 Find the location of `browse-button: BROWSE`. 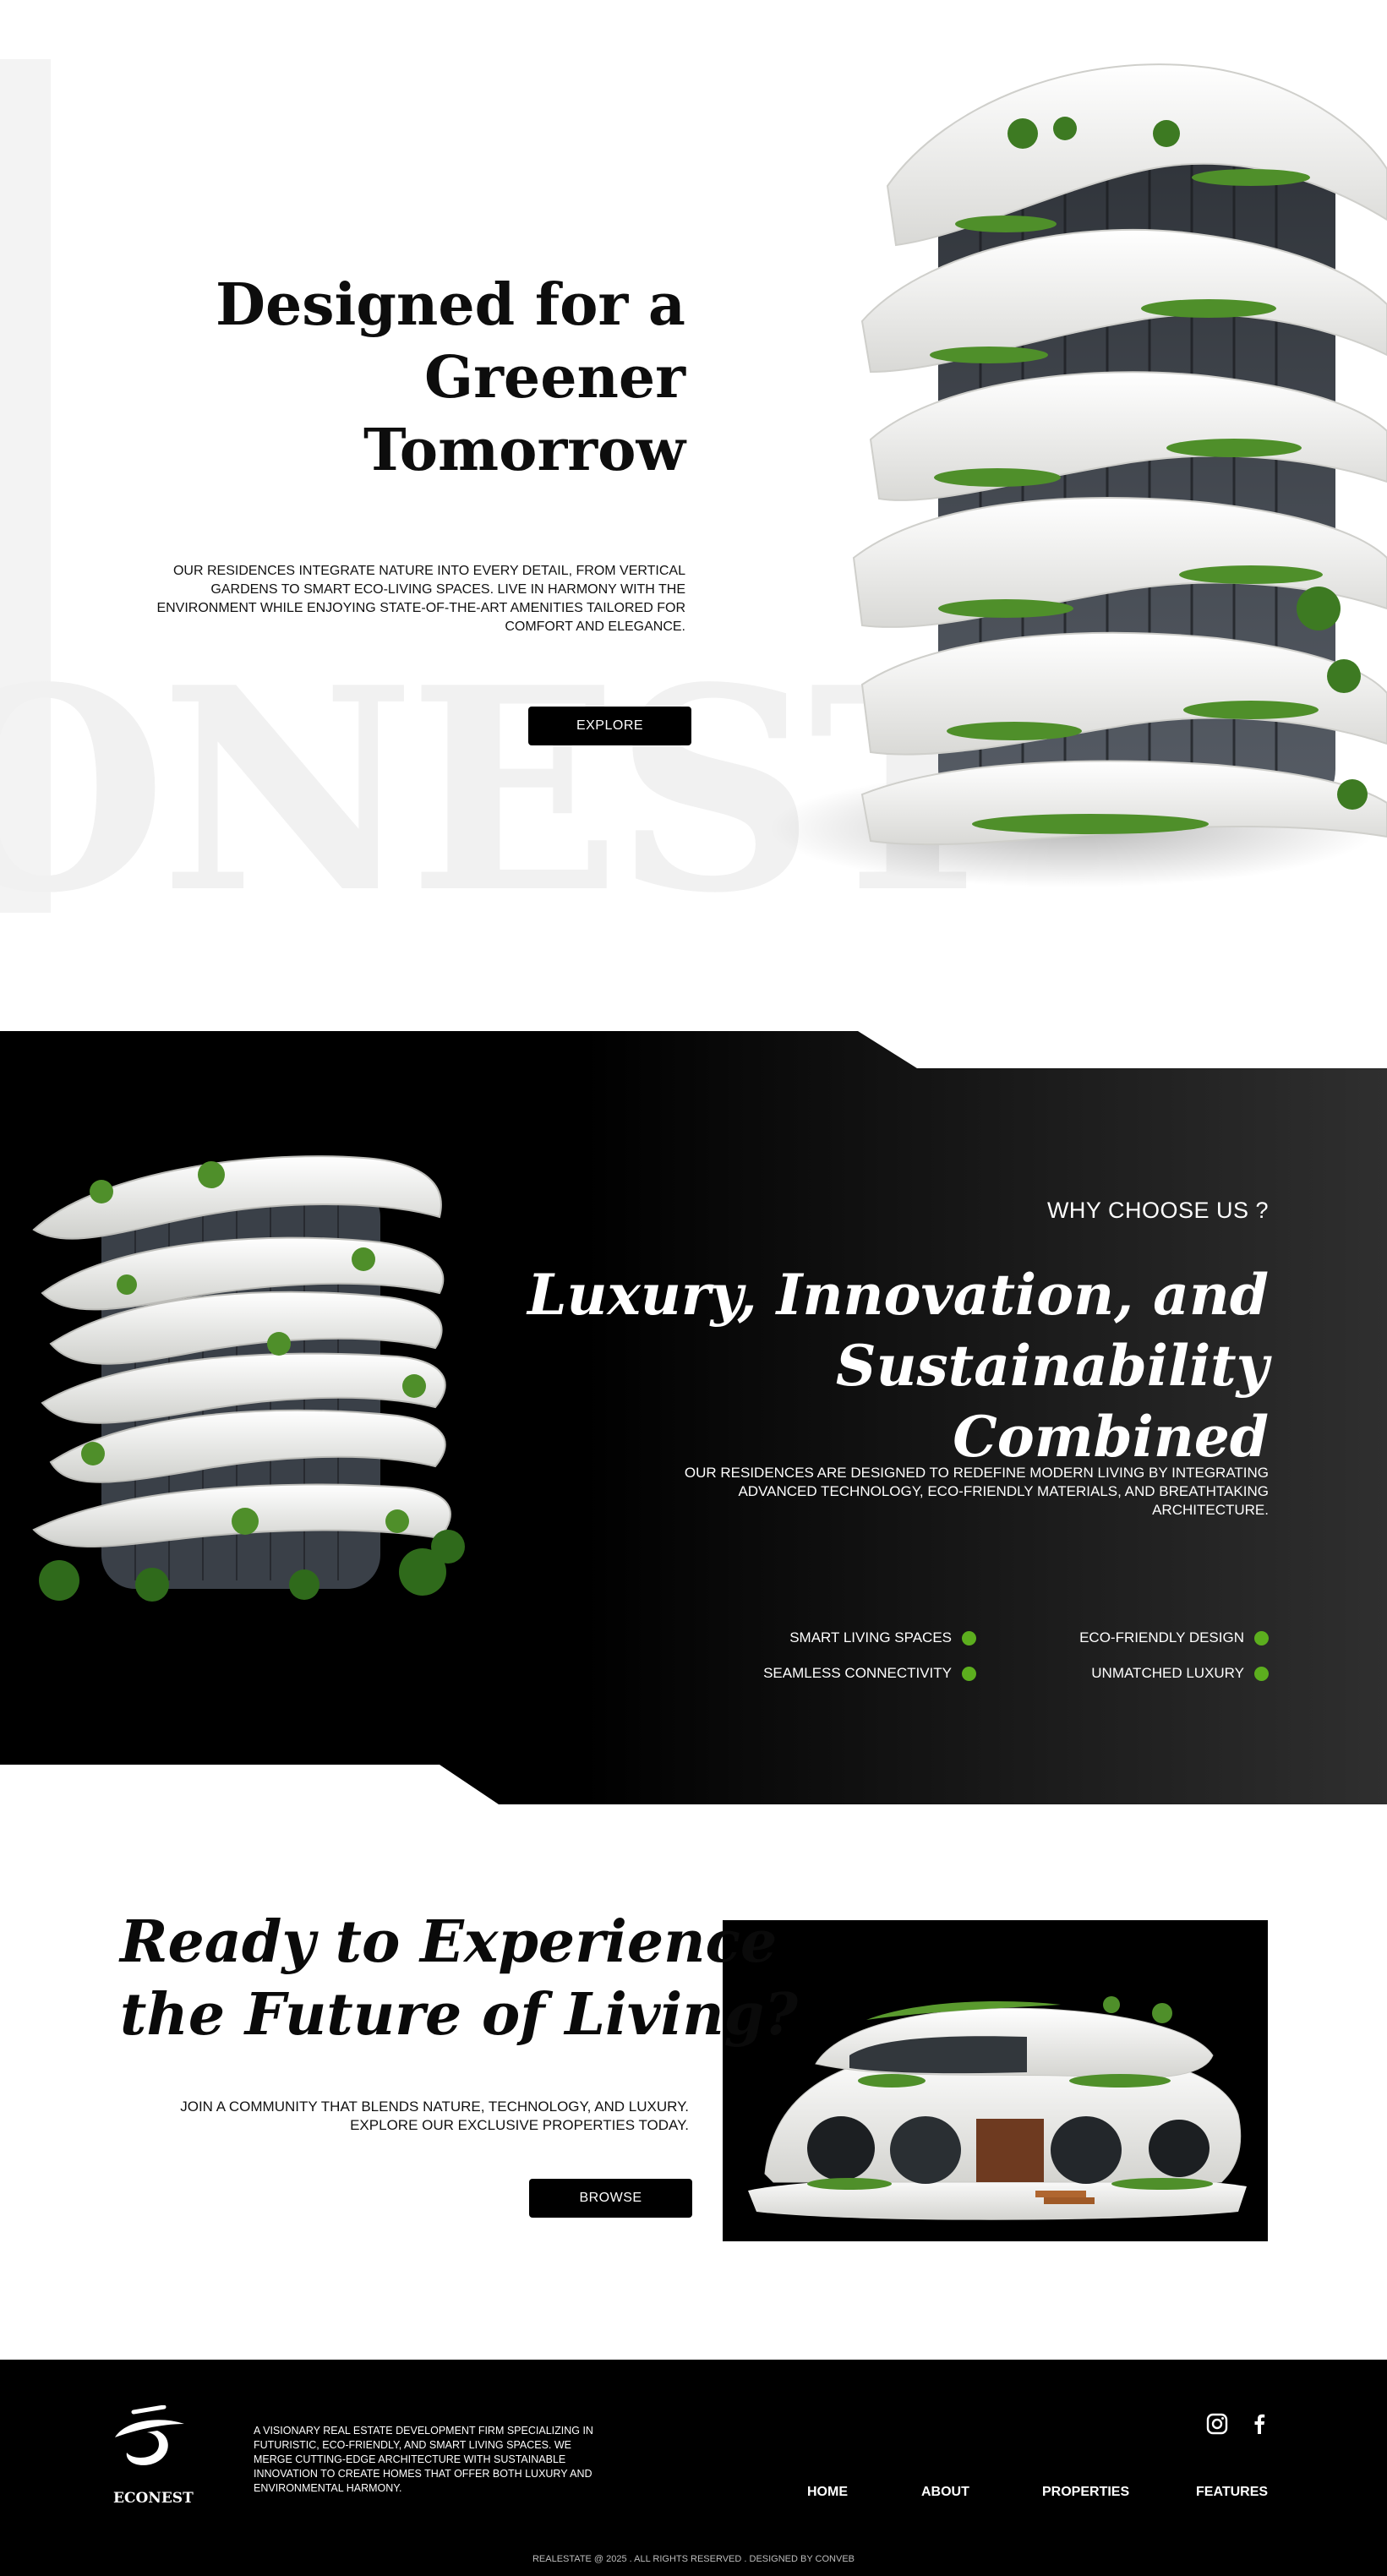

browse-button: BROWSE is located at coordinates (610, 2198).